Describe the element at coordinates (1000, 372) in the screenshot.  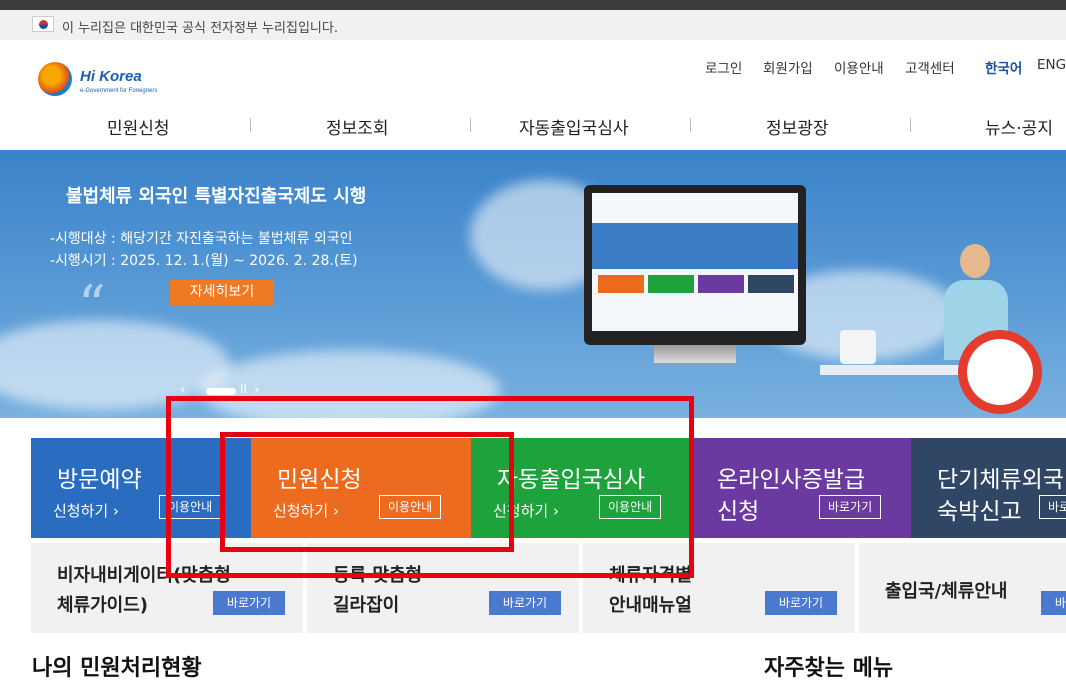
I see `alarm-clock-illustration` at that location.